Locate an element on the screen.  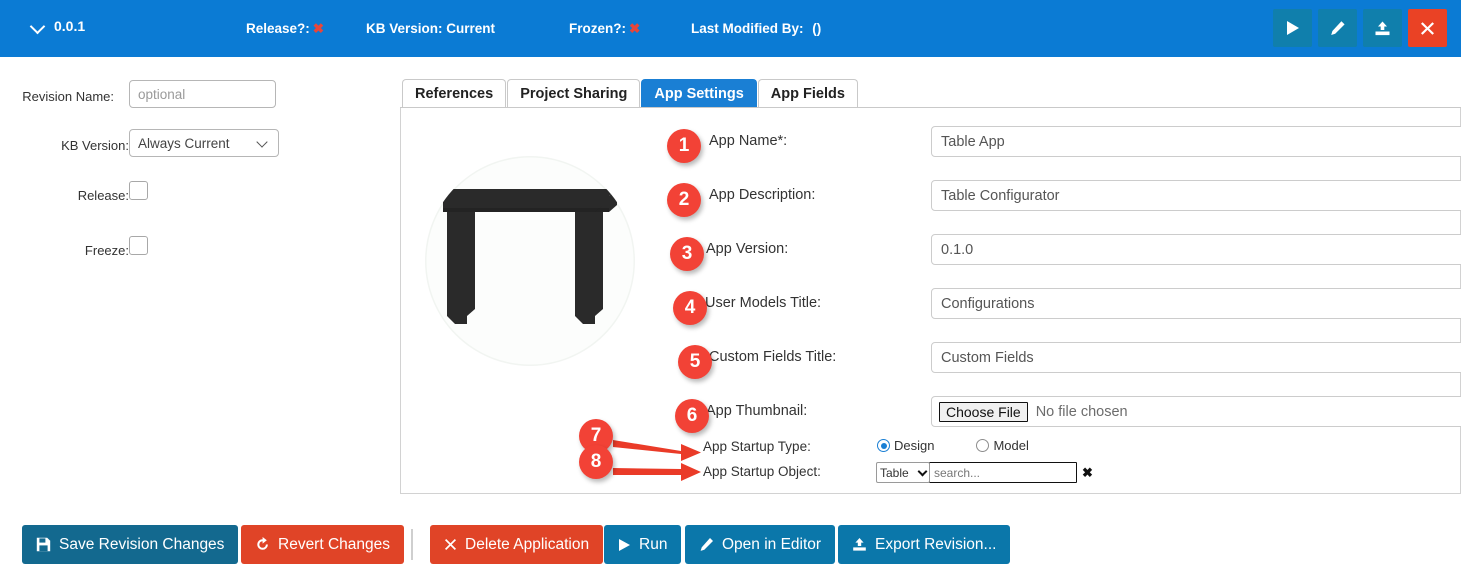
startup-object-type-select-wrap: Table is located at coordinates (903, 472).